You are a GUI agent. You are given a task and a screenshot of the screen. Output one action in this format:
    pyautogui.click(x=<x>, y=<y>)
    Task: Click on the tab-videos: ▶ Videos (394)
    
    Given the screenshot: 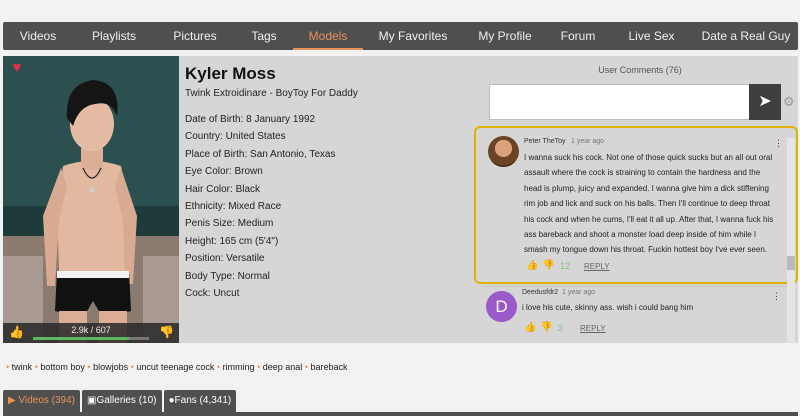 What is the action you would take?
    pyautogui.click(x=42, y=401)
    